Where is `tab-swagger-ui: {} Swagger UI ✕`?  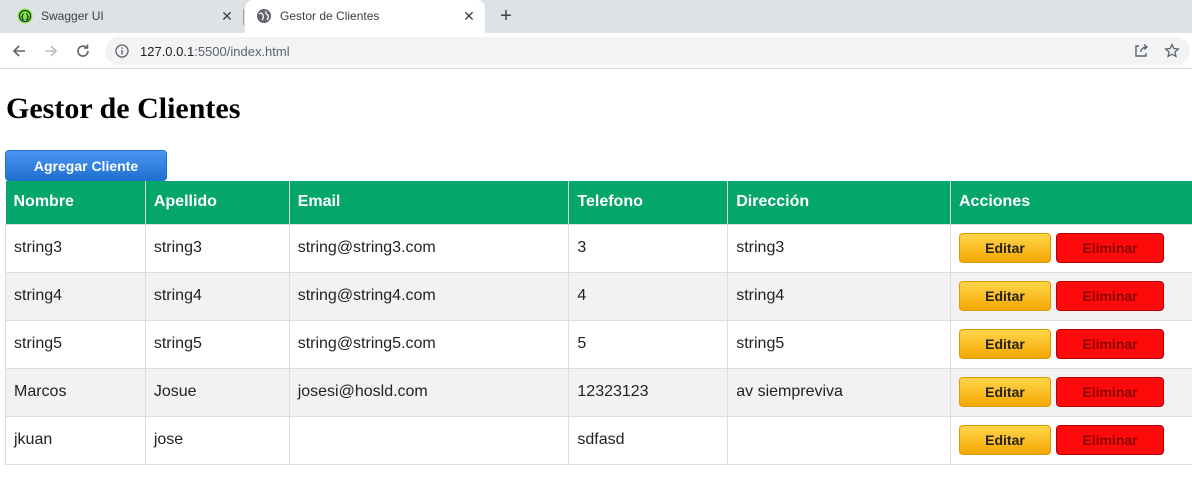
tab-swagger-ui: {} Swagger UI ✕ is located at coordinates (121, 16).